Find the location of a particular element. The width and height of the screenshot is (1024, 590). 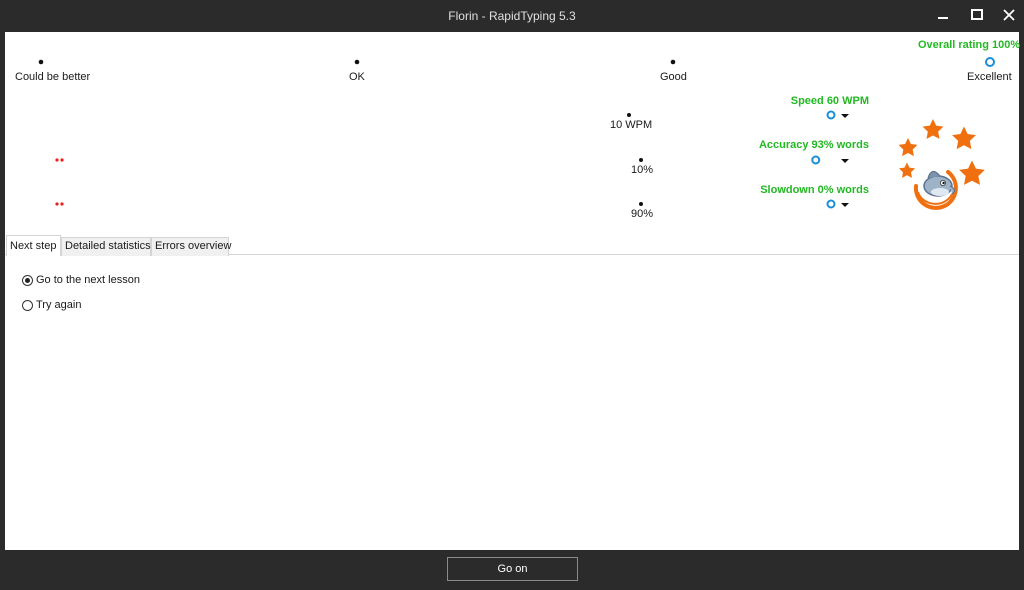

overall-tick-ok is located at coordinates (357, 62).